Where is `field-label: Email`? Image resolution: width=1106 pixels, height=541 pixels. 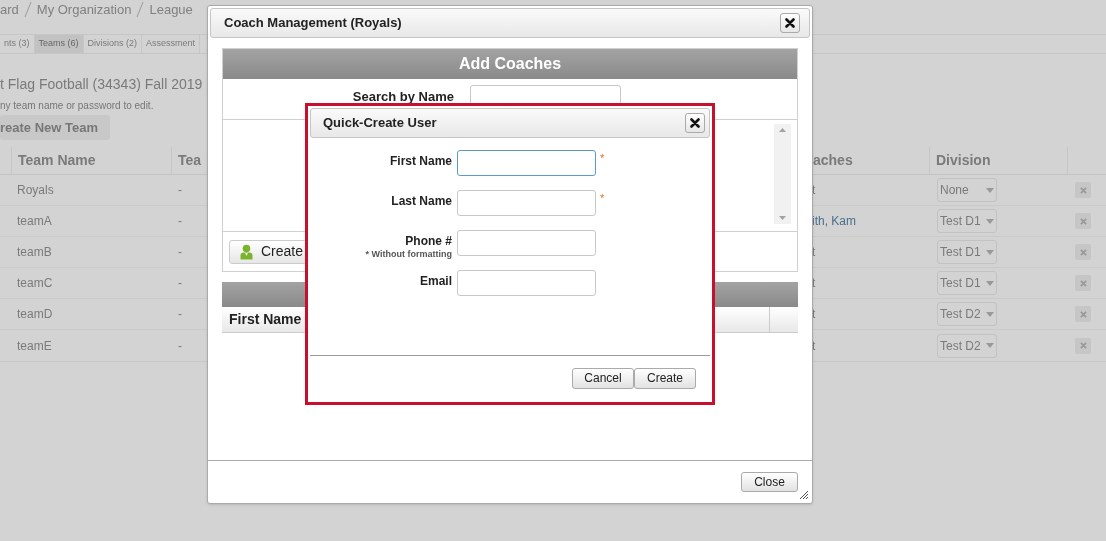 field-label: Email is located at coordinates (436, 281).